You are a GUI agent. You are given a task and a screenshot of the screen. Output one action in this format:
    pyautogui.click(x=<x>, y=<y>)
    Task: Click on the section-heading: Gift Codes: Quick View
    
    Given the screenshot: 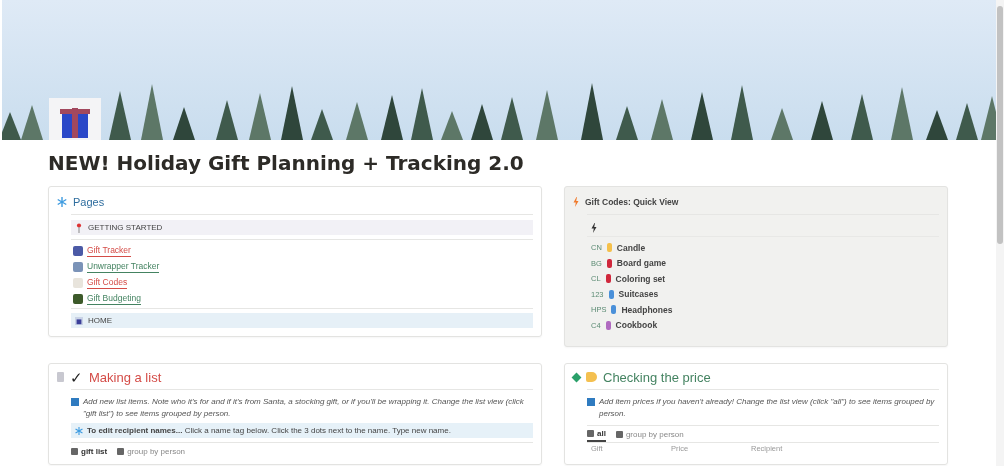 What is the action you would take?
    pyautogui.click(x=632, y=202)
    